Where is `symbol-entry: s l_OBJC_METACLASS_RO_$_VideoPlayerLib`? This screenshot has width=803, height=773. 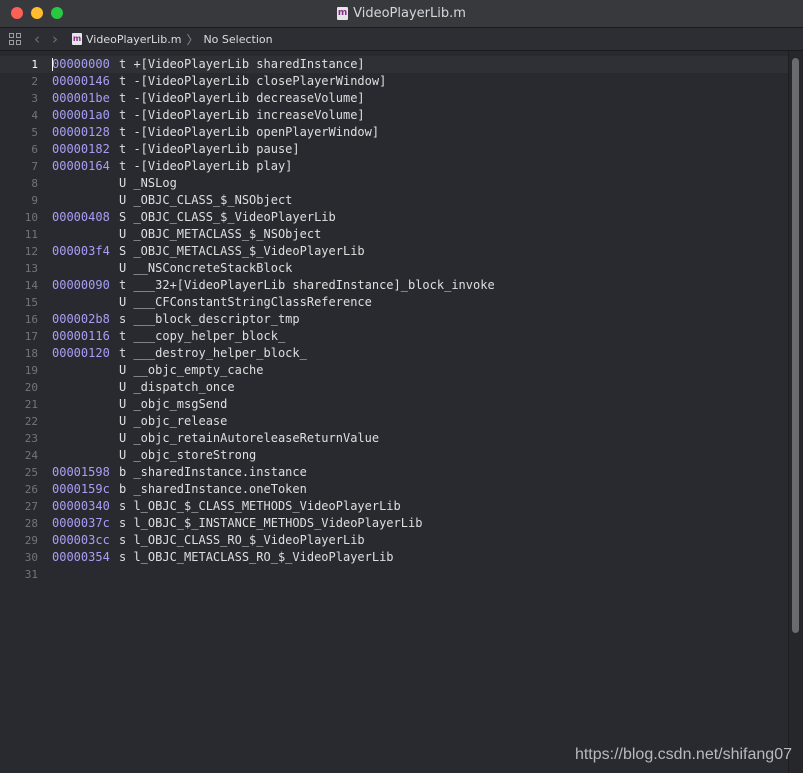
symbol-entry: s l_OBJC_METACLASS_RO_$_VideoPlayerLib is located at coordinates (256, 557).